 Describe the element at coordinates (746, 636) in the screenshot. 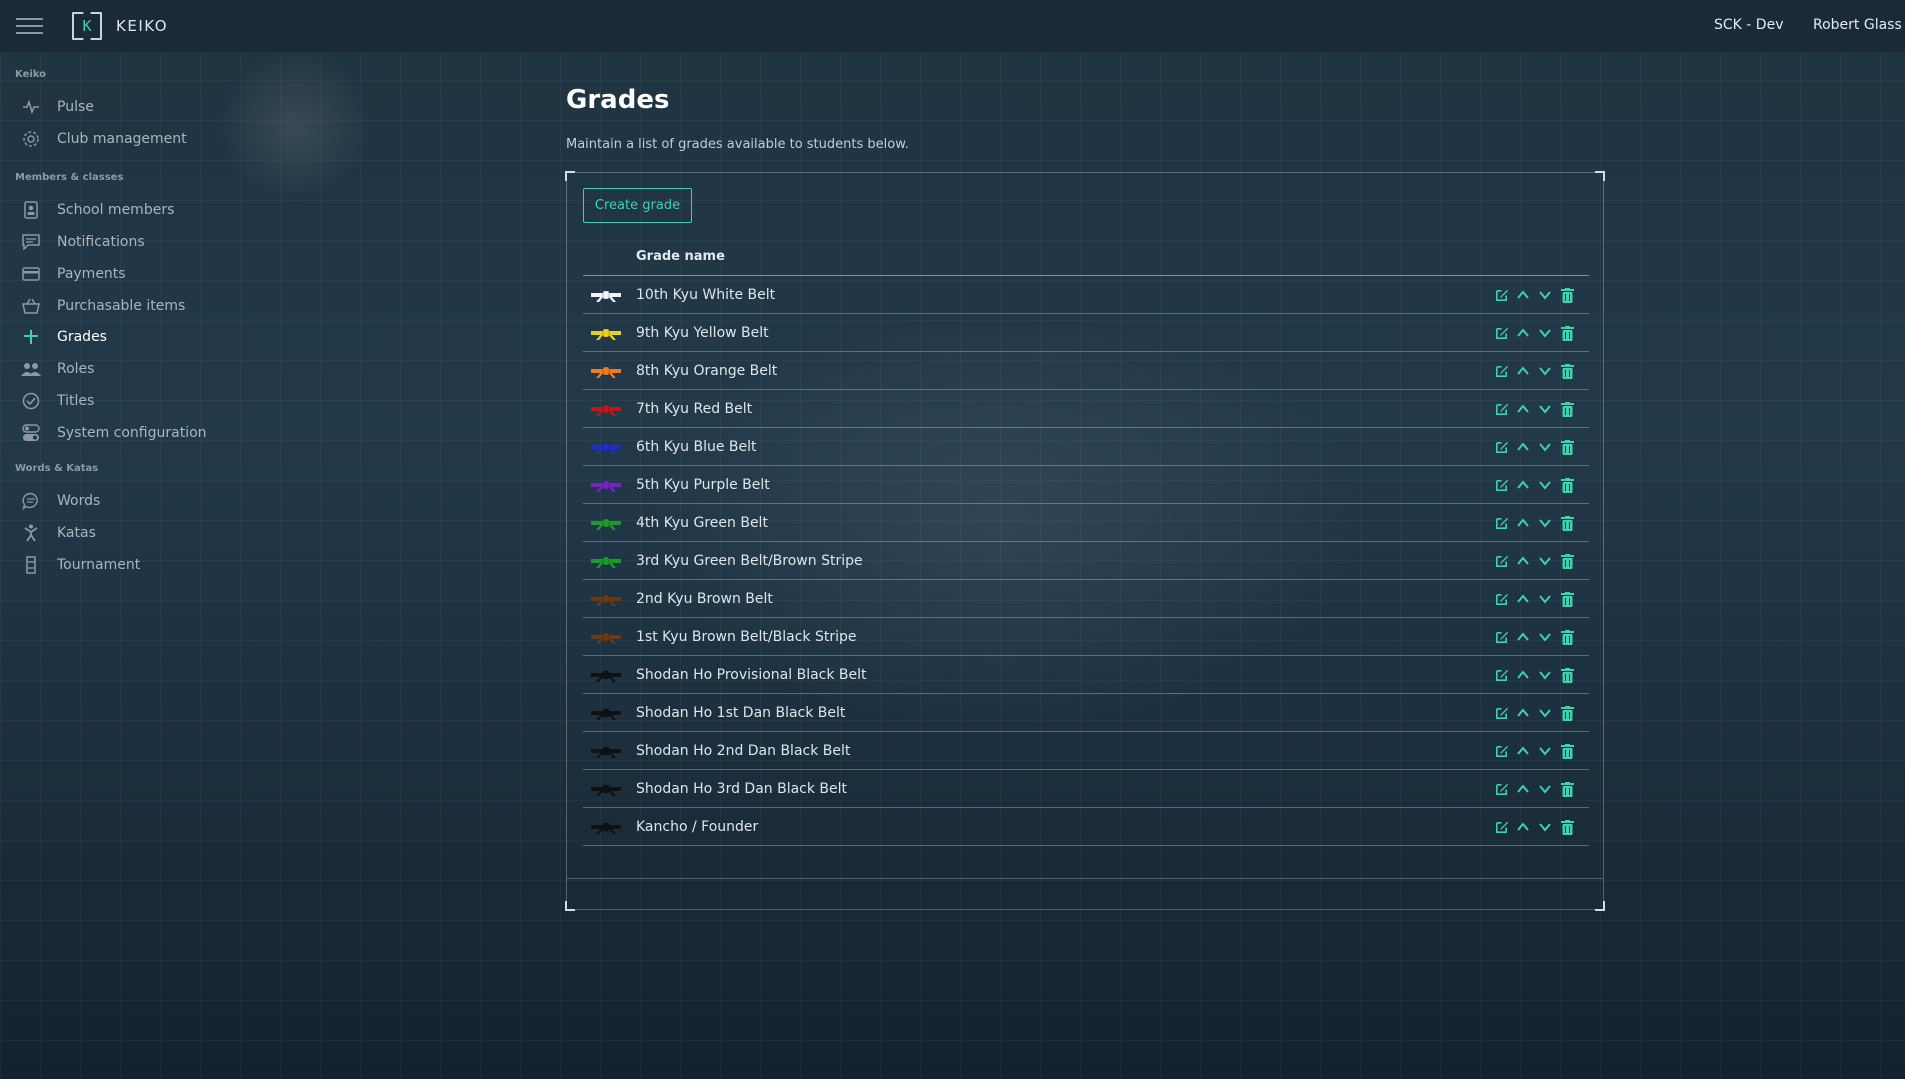

I see `grade-name: 1st Kyu Brown Belt/Black Stripe` at that location.